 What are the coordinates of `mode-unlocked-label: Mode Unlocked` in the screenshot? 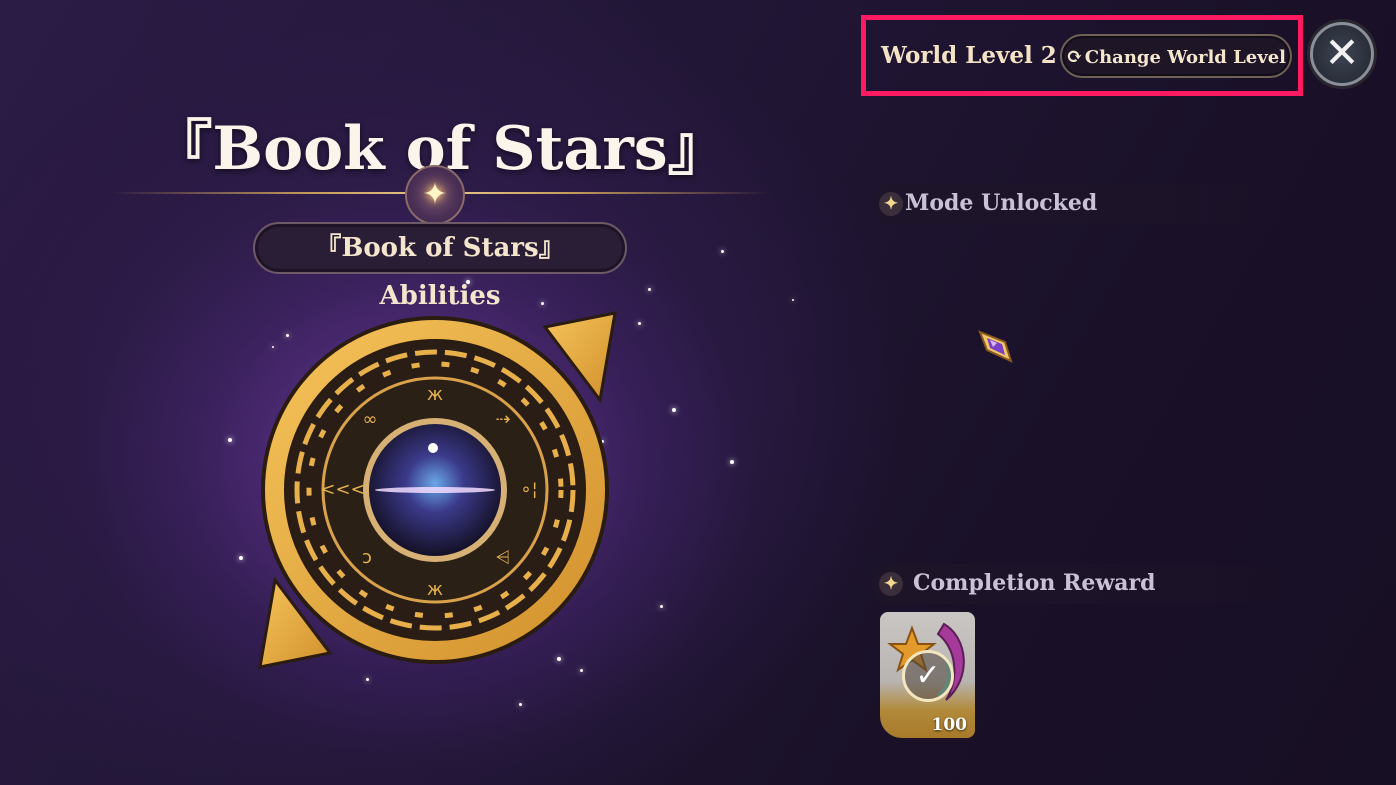 It's located at (1001, 203).